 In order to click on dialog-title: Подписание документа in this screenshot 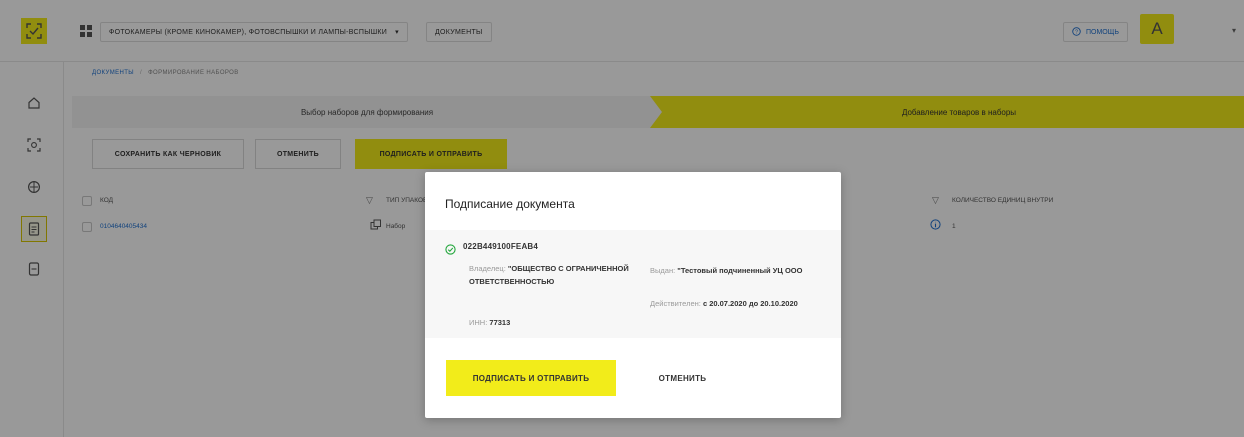, I will do `click(510, 204)`.